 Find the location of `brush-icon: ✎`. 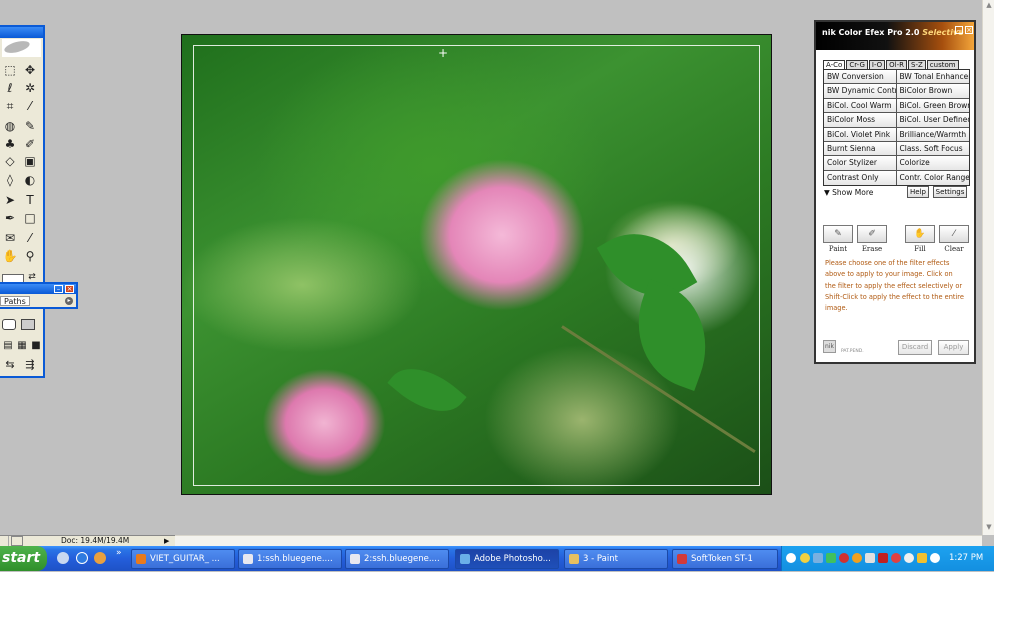

brush-icon: ✎ is located at coordinates (838, 234).